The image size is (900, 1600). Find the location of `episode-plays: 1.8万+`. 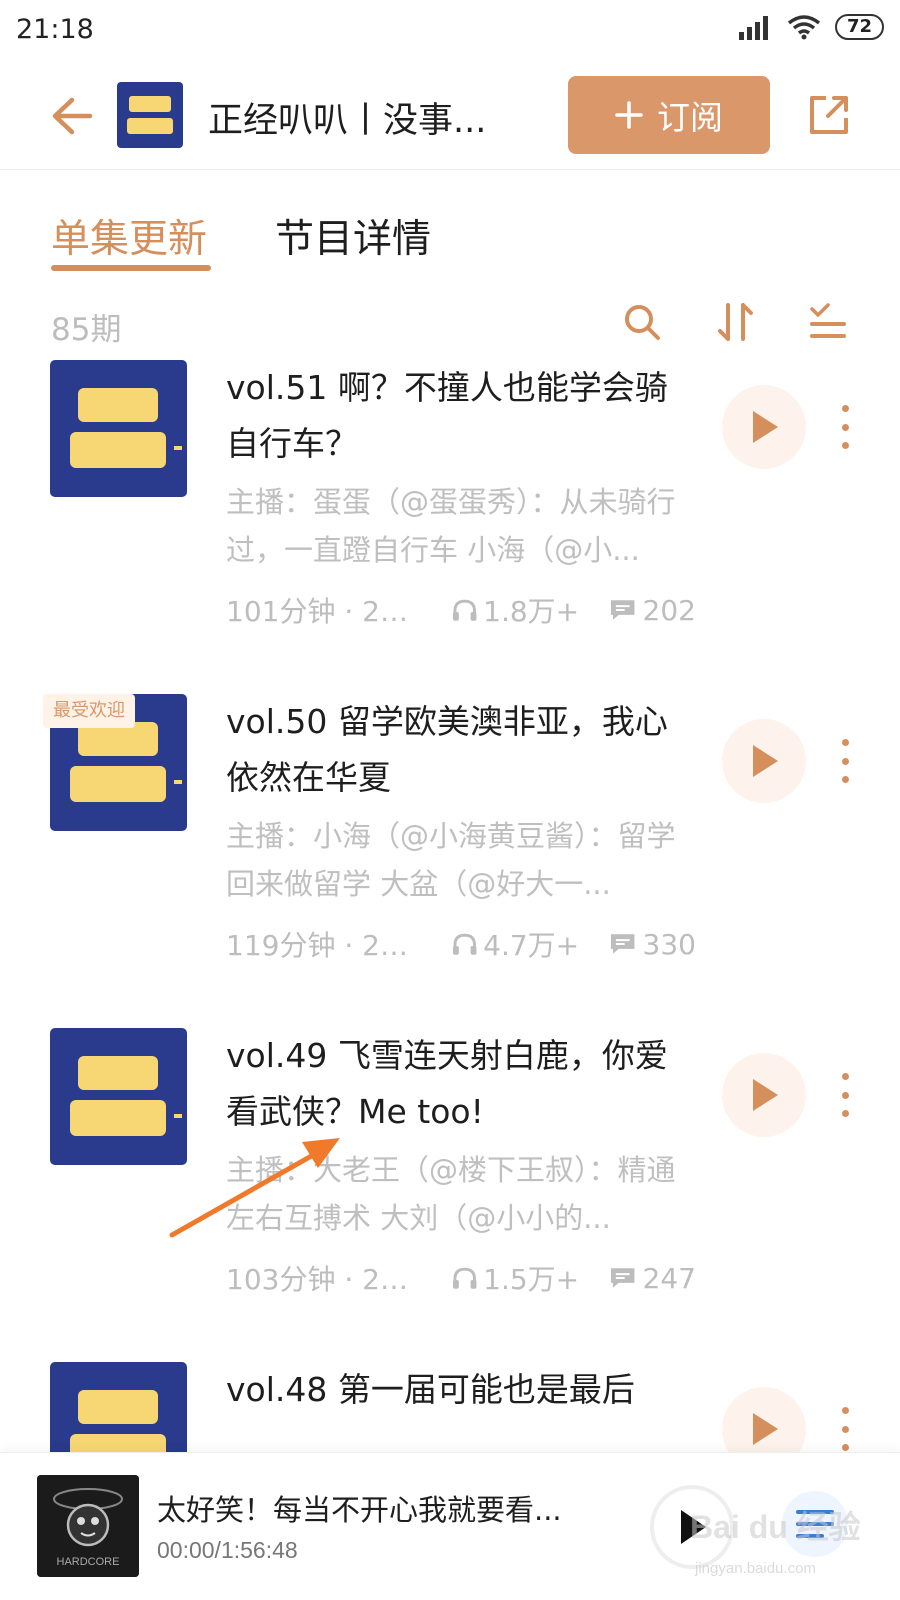

episode-plays: 1.8万+ is located at coordinates (531, 611).